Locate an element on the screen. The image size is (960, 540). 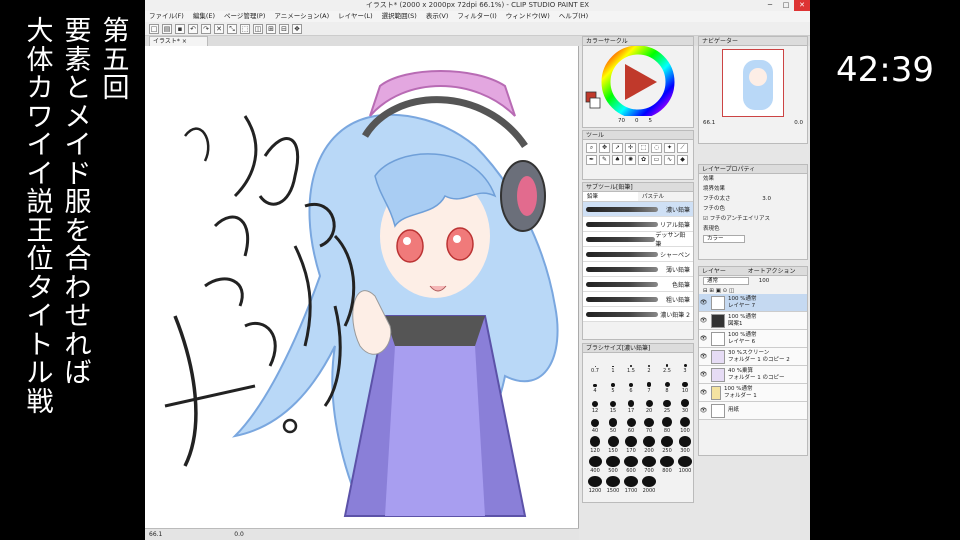
brightness-value: 5 is located at coordinates (651, 121).